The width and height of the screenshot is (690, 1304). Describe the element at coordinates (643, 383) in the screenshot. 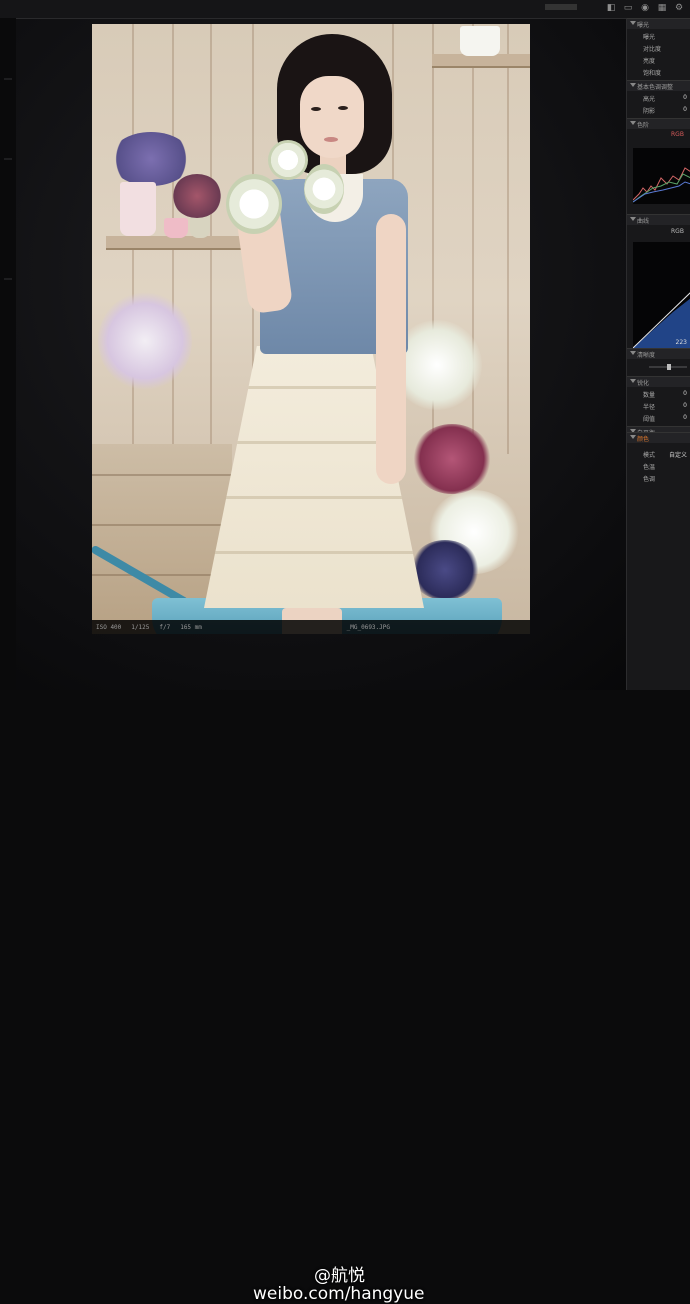

I see `section-title: 锐化` at that location.